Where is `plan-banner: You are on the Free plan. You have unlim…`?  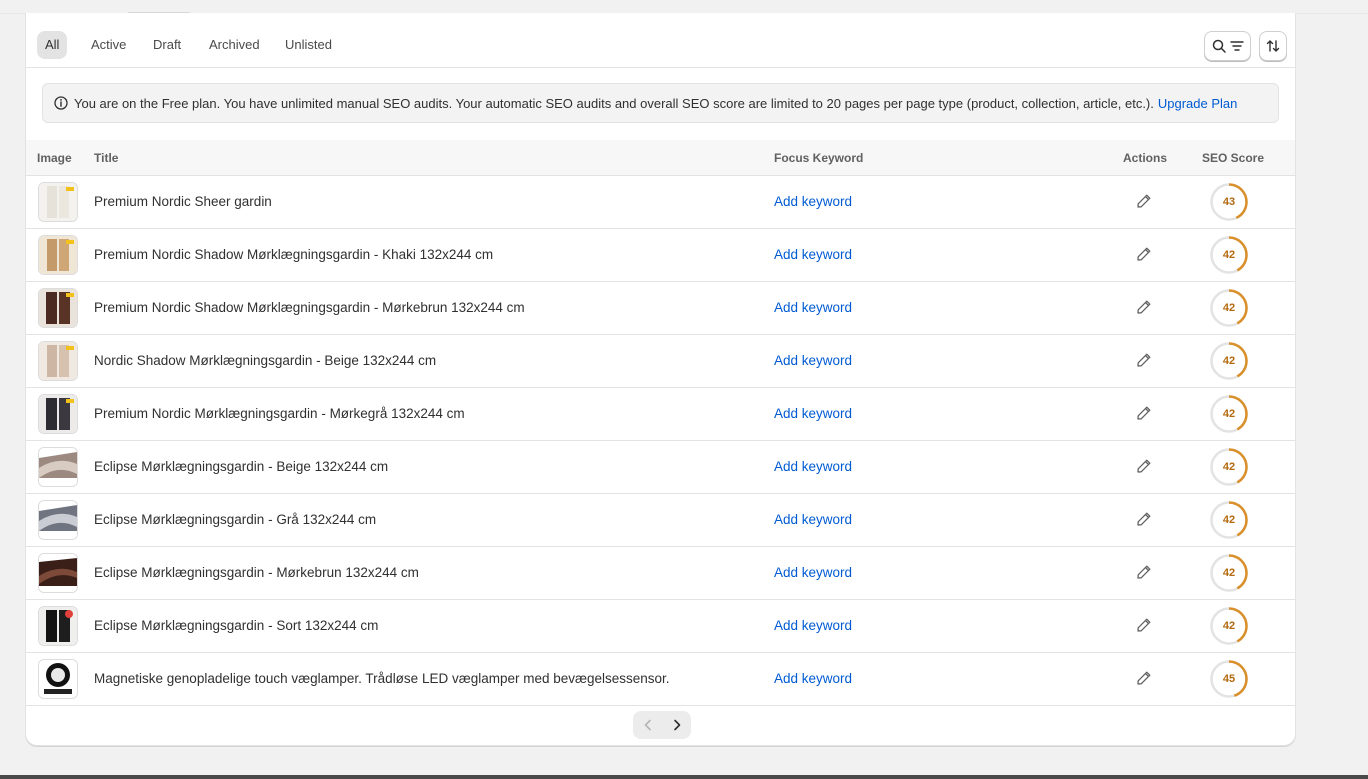
plan-banner: You are on the Free plan. You have unlim… is located at coordinates (660, 103).